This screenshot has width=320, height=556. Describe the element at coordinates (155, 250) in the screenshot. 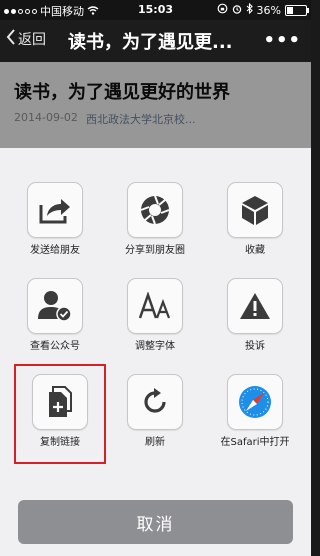

I see `action-label: 分享到朋友圈` at that location.